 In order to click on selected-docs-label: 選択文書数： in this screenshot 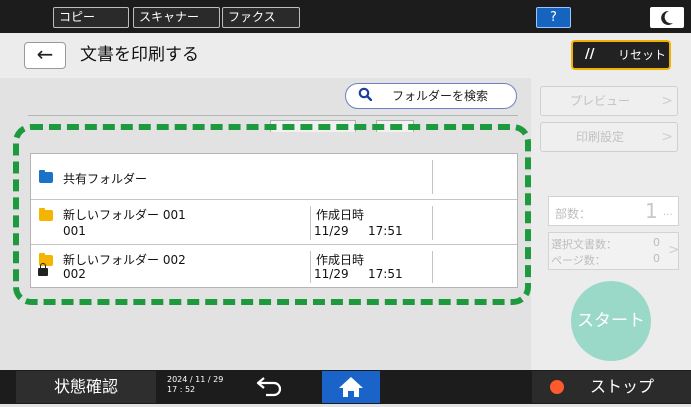, I will do `click(584, 244)`.